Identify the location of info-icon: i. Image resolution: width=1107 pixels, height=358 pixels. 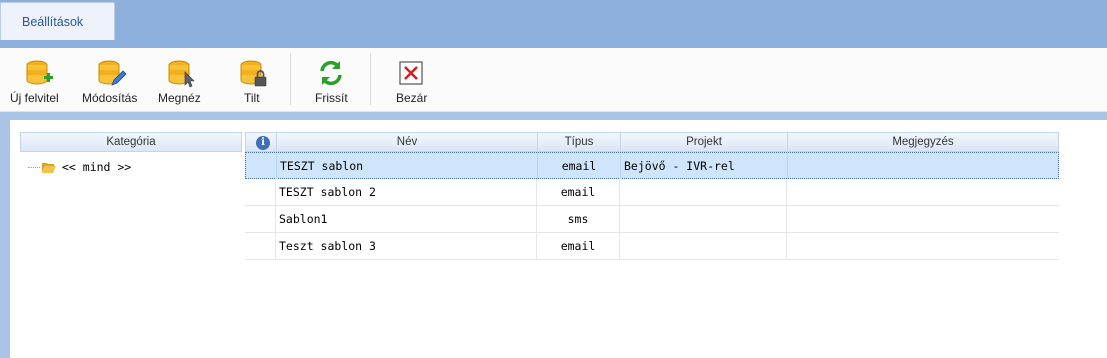
(263, 143).